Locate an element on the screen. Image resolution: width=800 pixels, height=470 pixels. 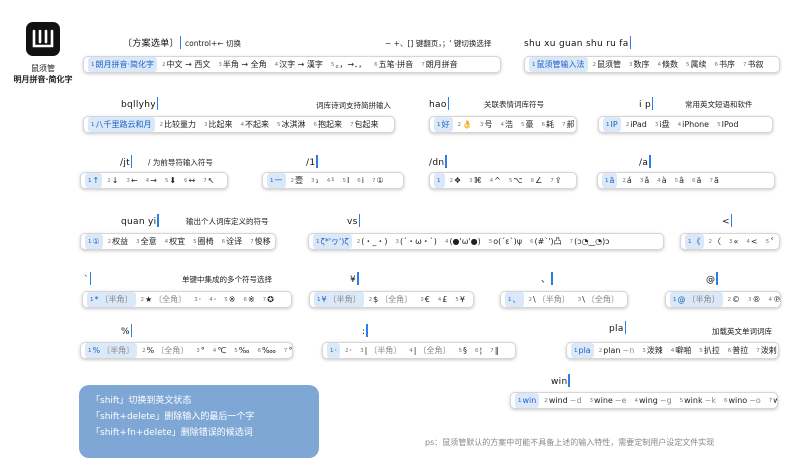
candidate-item: 5Ⅰ is located at coordinates (345, 180).